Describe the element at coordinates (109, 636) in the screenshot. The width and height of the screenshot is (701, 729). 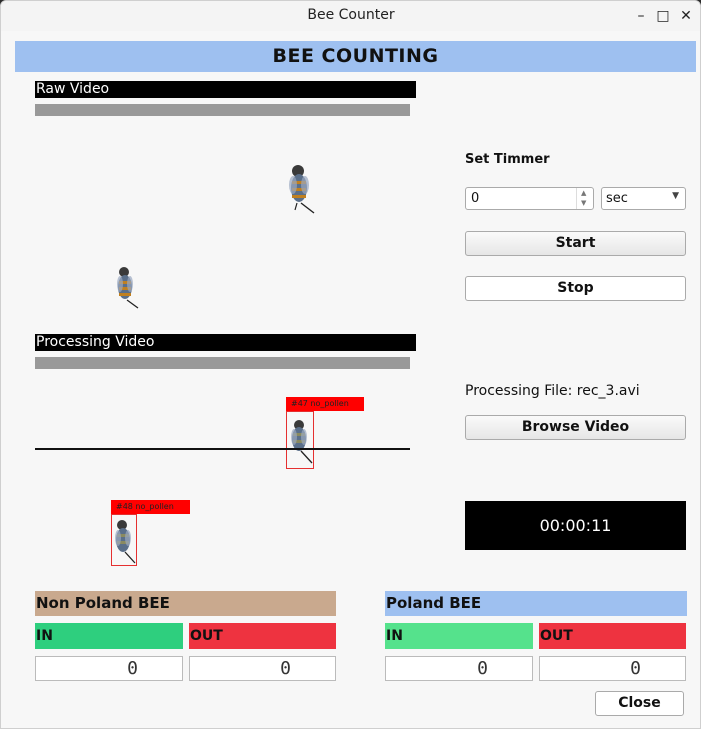
I see `non-poland-in-label: IN` at that location.